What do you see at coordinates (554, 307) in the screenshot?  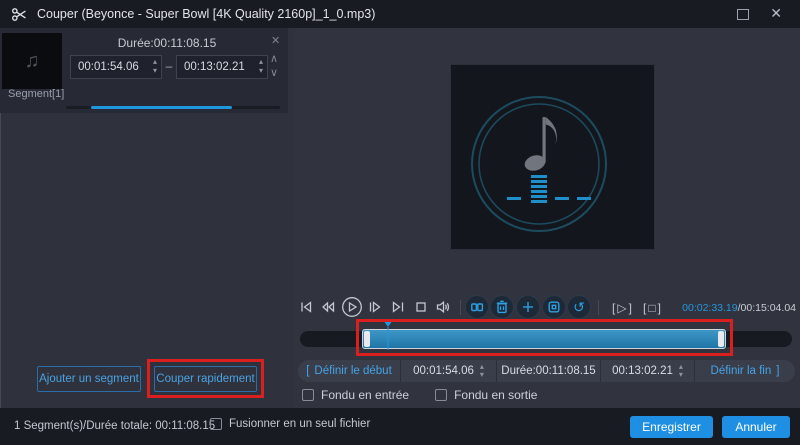 I see `copy-segment-button` at bounding box center [554, 307].